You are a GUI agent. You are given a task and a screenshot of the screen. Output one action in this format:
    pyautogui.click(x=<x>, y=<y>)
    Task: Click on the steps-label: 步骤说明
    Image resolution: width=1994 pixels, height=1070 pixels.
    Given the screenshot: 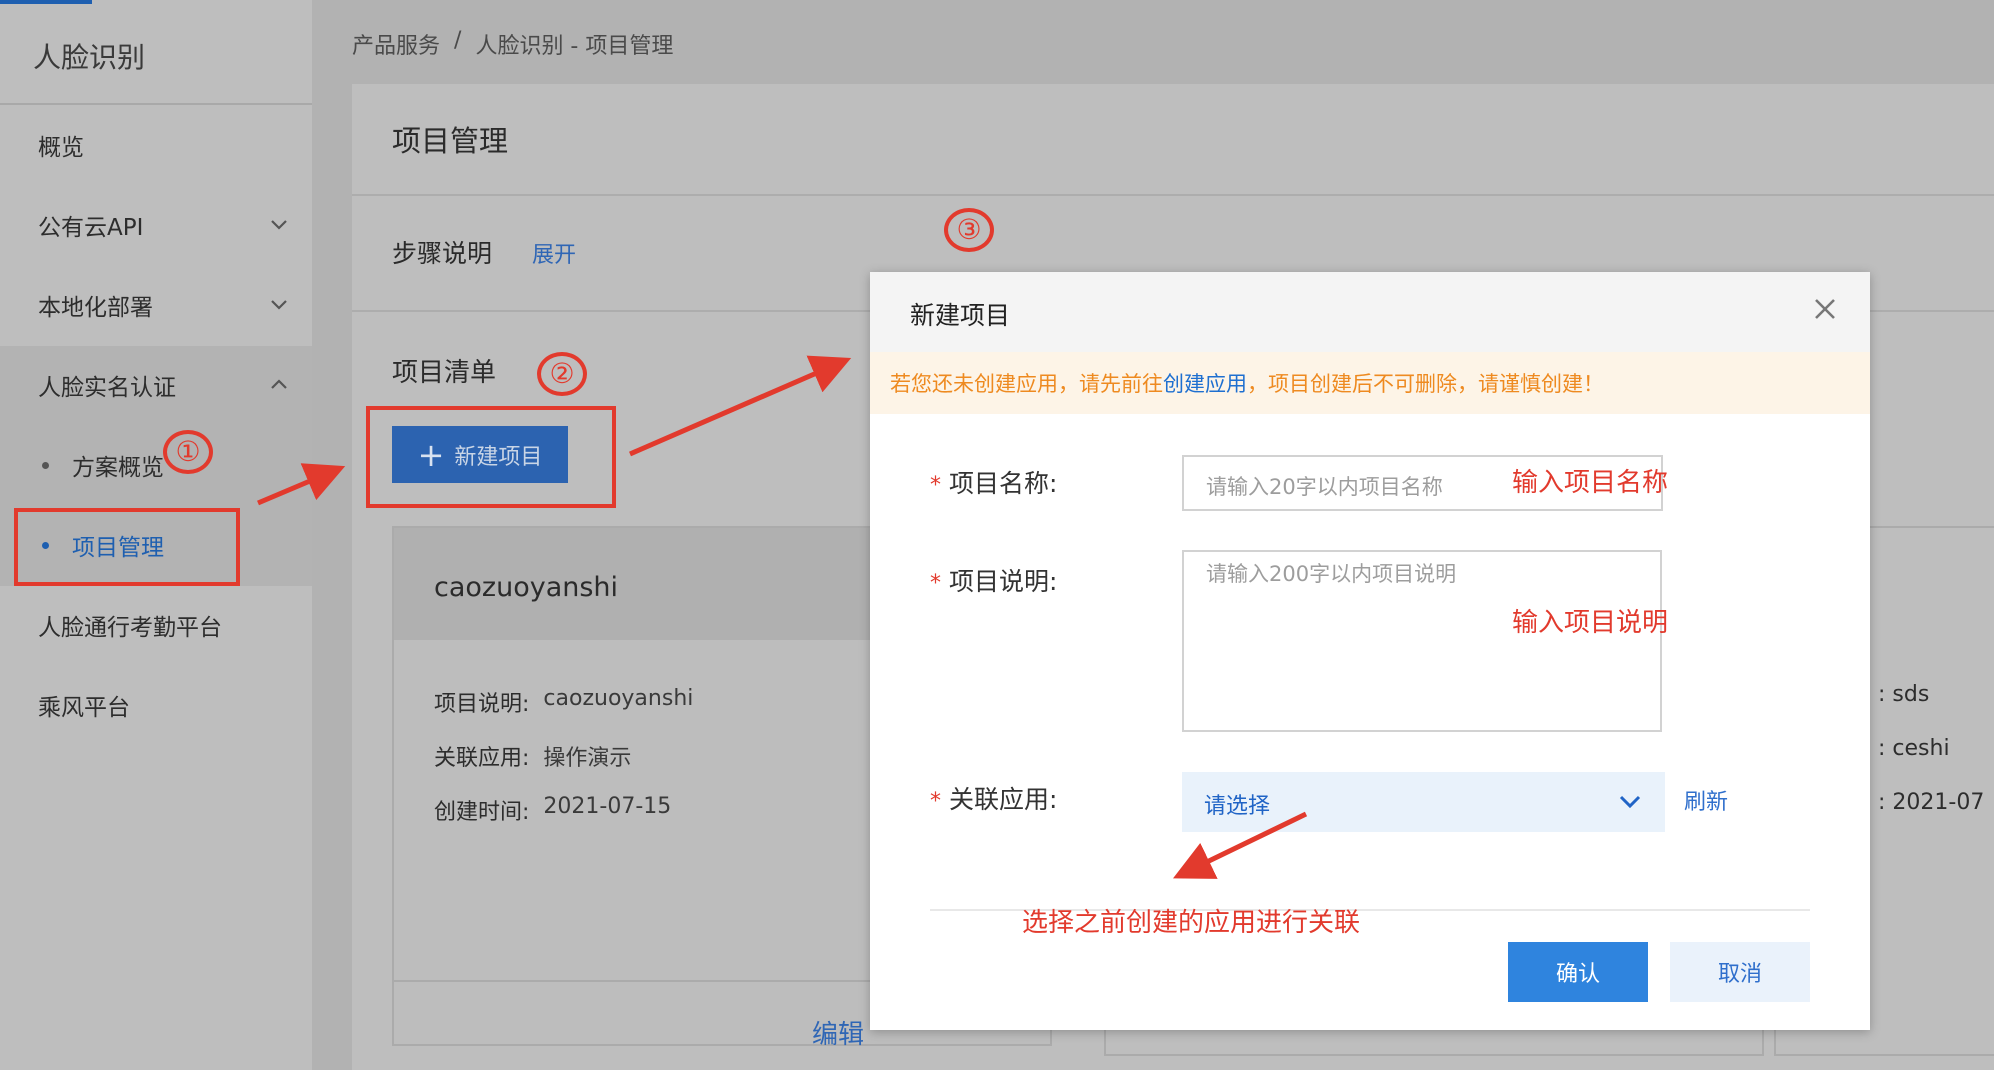 What is the action you would take?
    pyautogui.click(x=442, y=253)
    